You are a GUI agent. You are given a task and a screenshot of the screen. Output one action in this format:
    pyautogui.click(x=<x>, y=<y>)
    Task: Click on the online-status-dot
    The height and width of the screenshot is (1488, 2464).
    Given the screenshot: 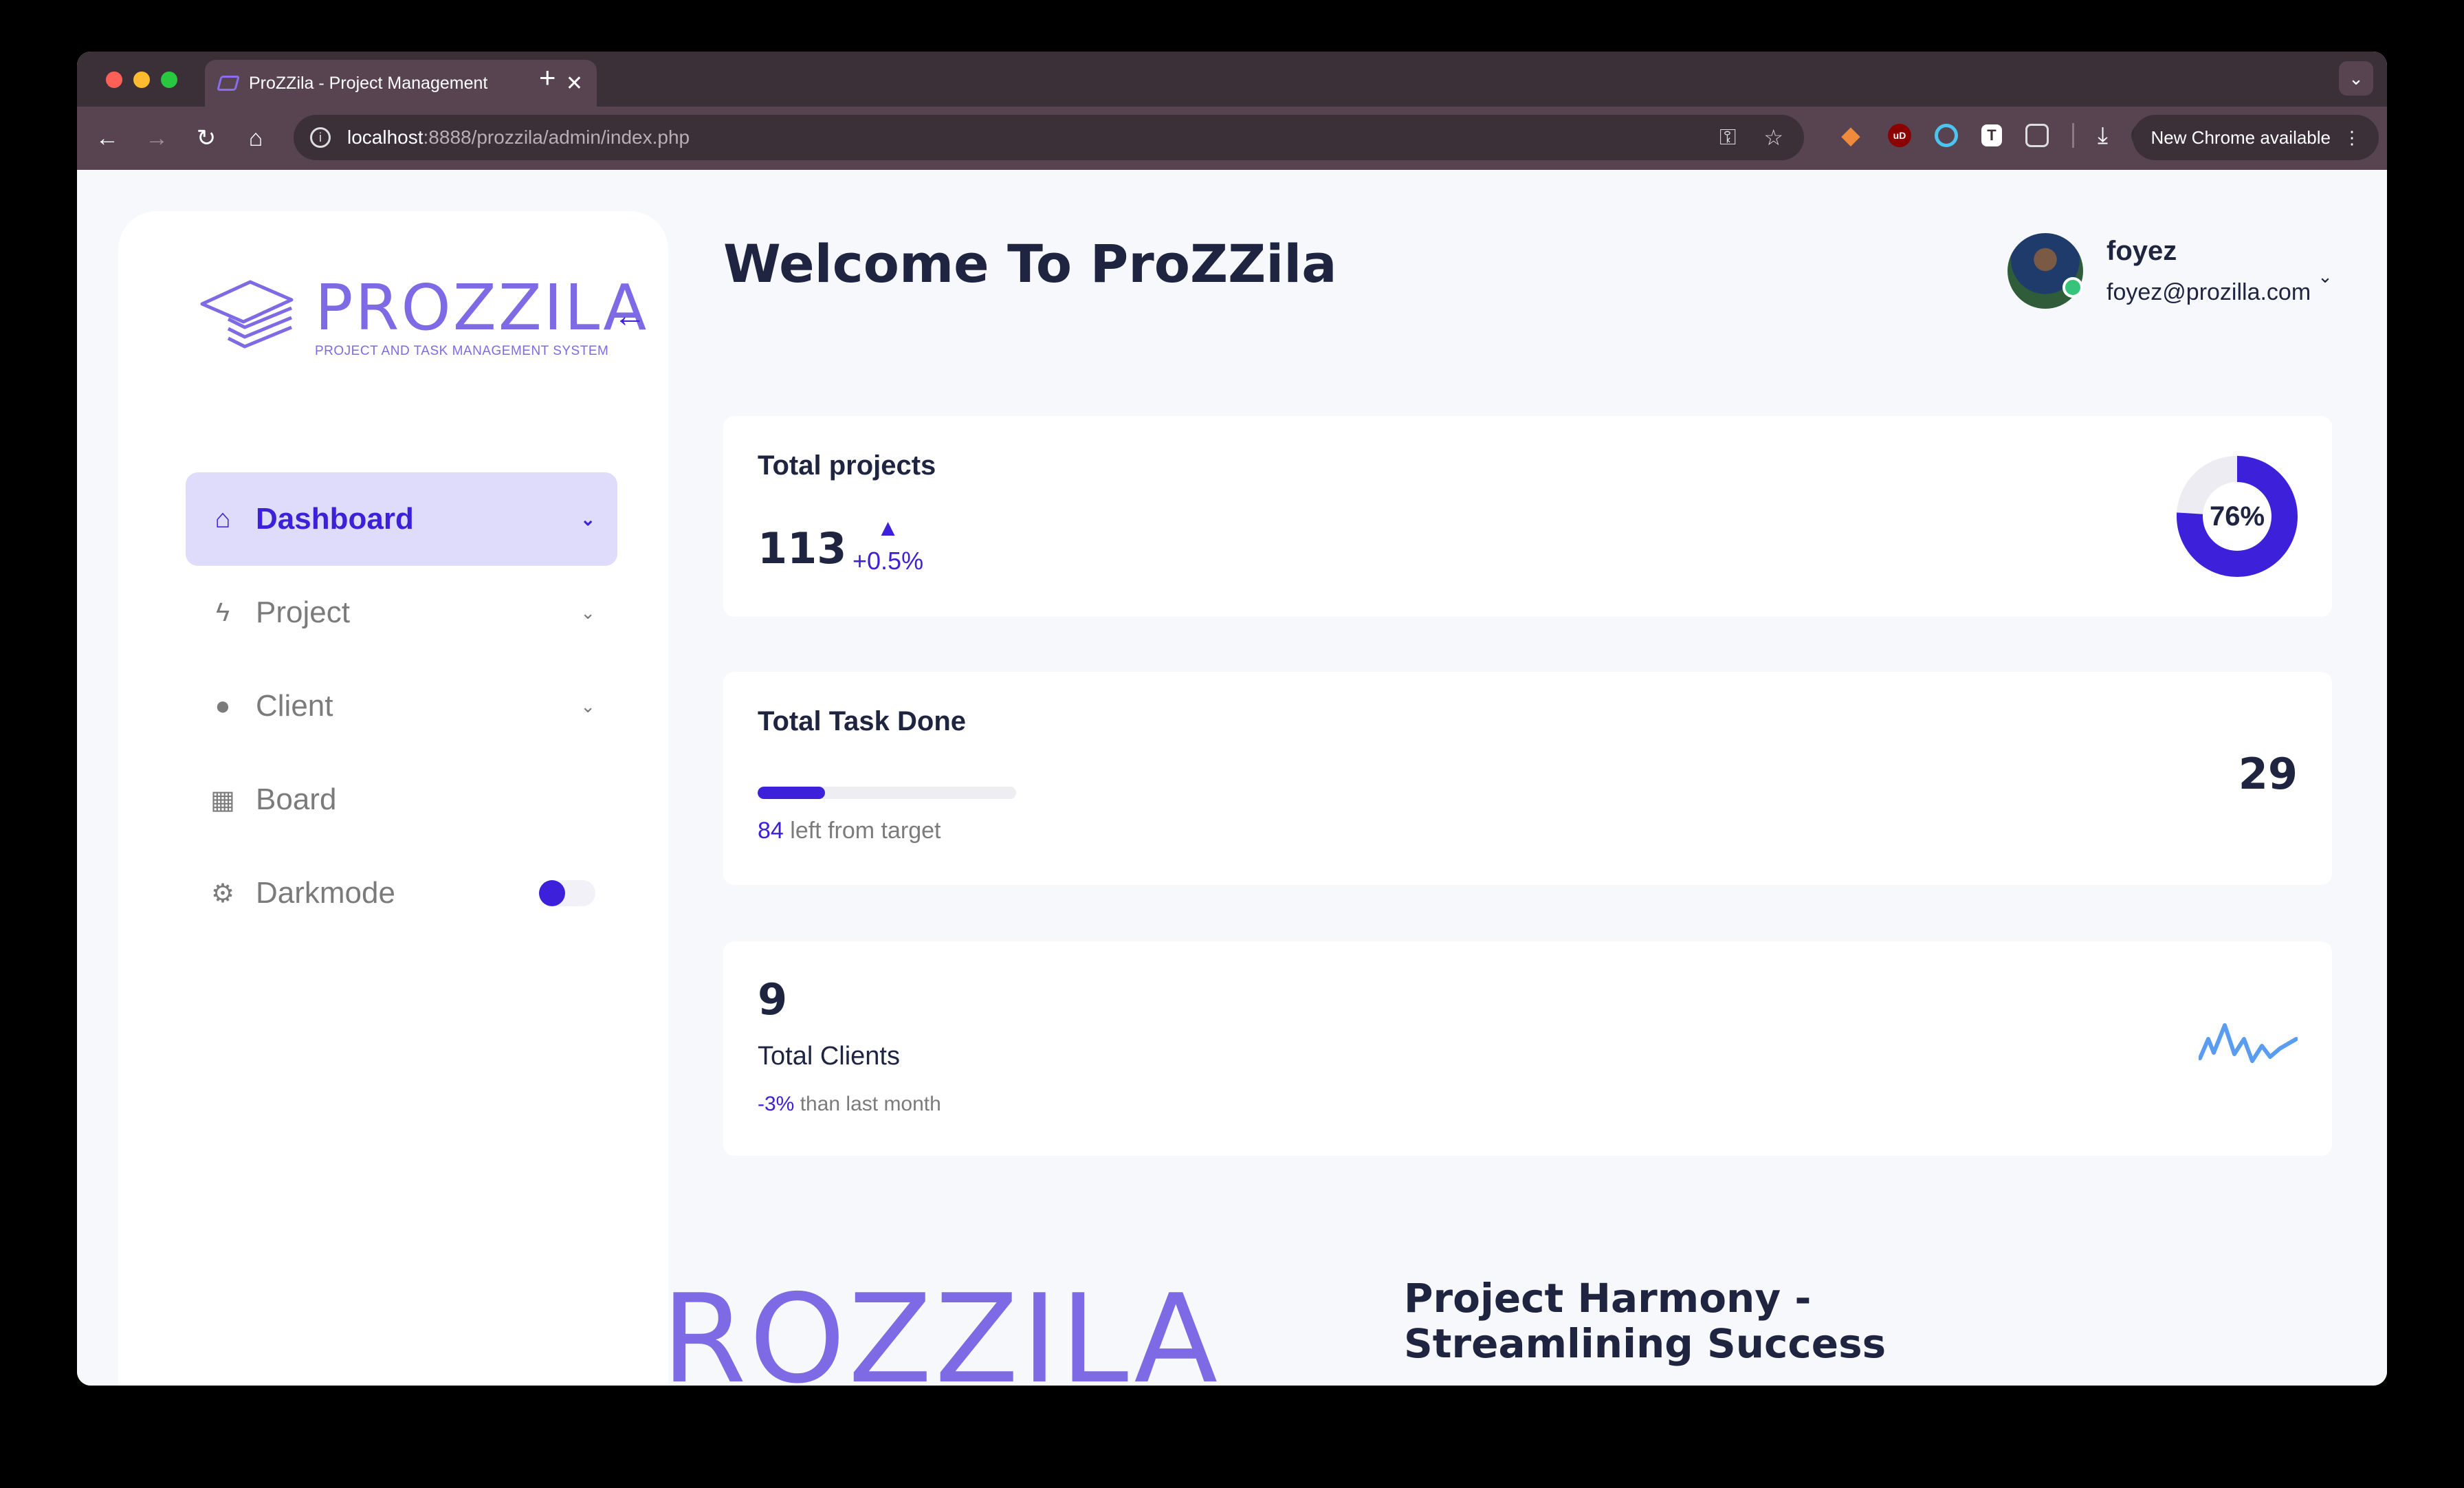 What is the action you would take?
    pyautogui.click(x=2072, y=287)
    